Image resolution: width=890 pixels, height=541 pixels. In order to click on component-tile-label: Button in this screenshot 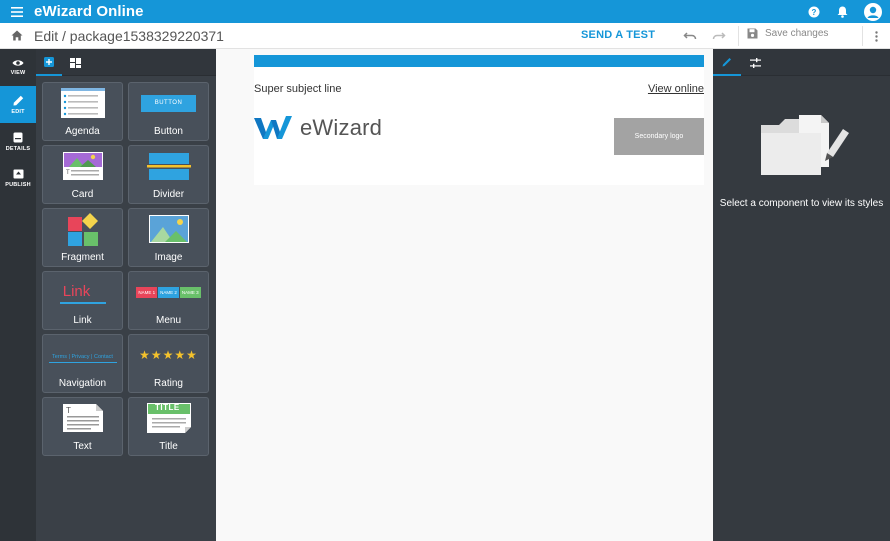, I will do `click(168, 131)`.